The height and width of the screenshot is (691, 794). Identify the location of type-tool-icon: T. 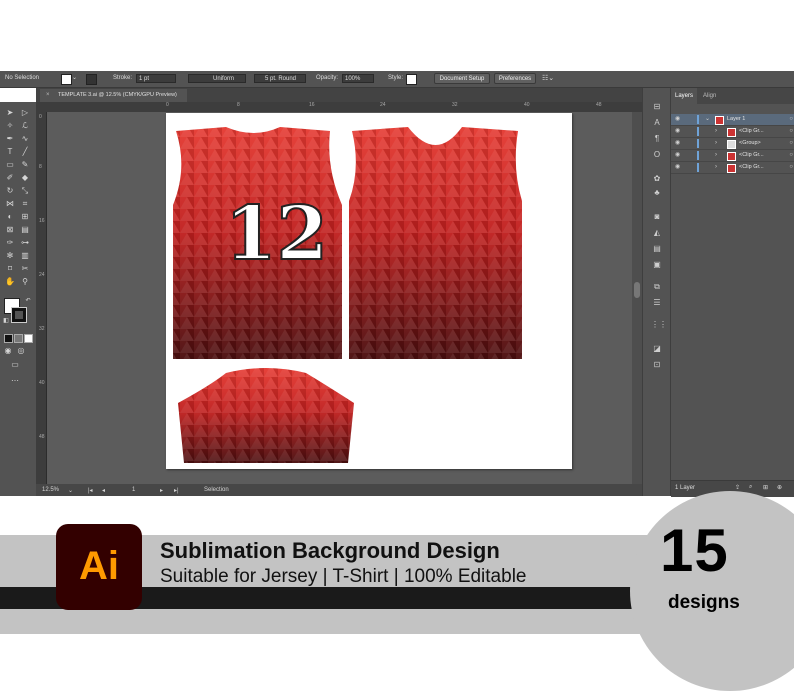
(10, 152).